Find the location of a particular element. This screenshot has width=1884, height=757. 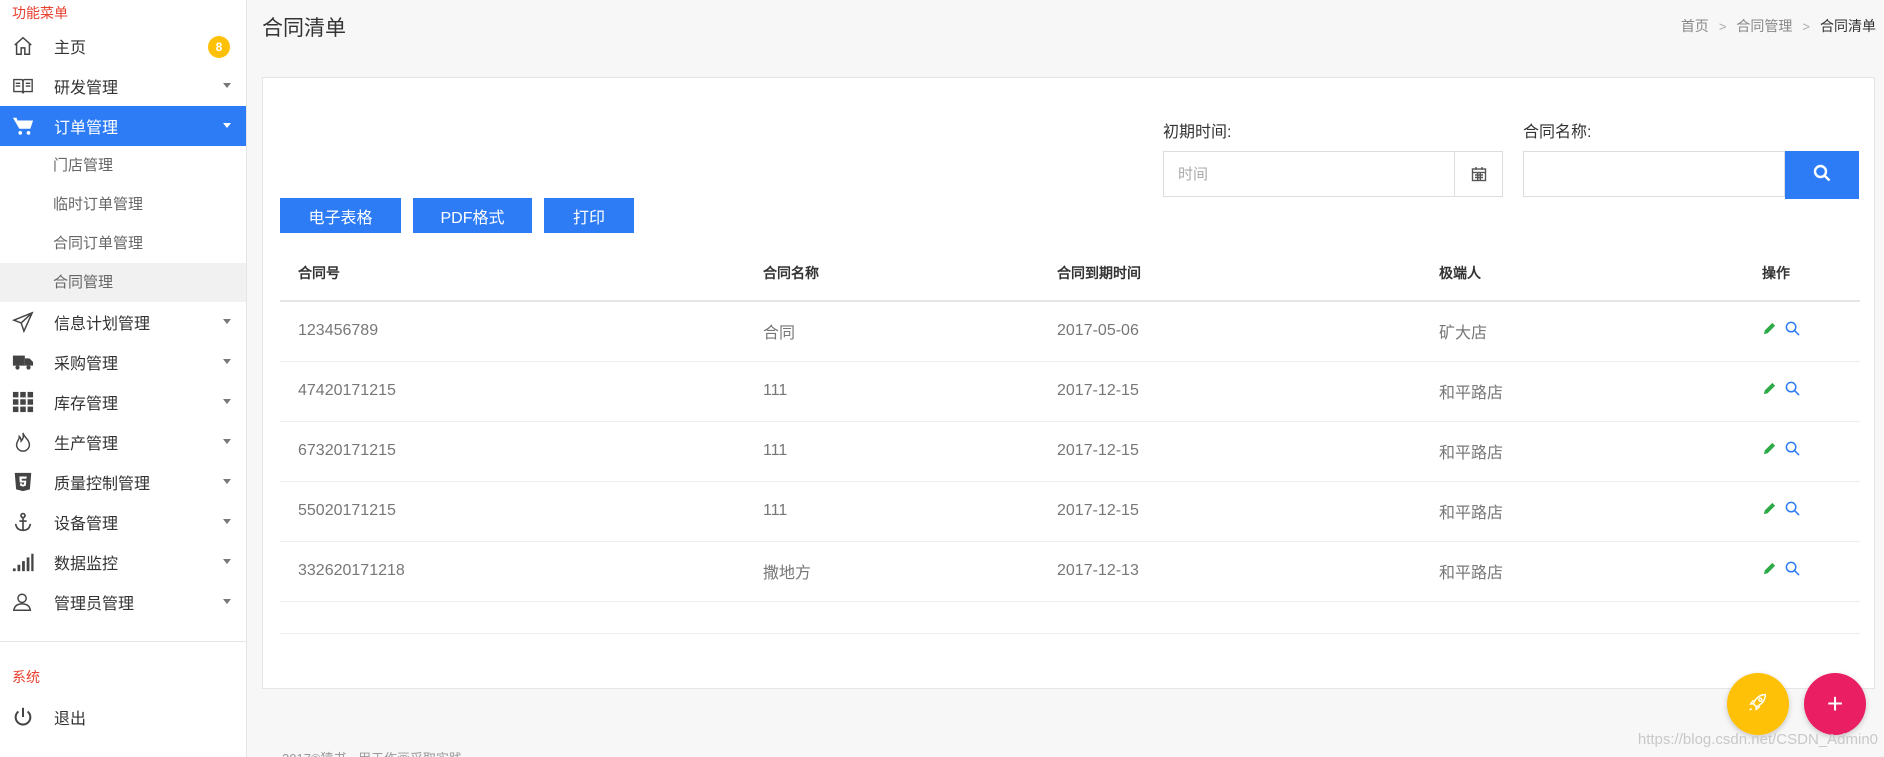

column-header-expiry: 合同到期时间 is located at coordinates (1230, 274).